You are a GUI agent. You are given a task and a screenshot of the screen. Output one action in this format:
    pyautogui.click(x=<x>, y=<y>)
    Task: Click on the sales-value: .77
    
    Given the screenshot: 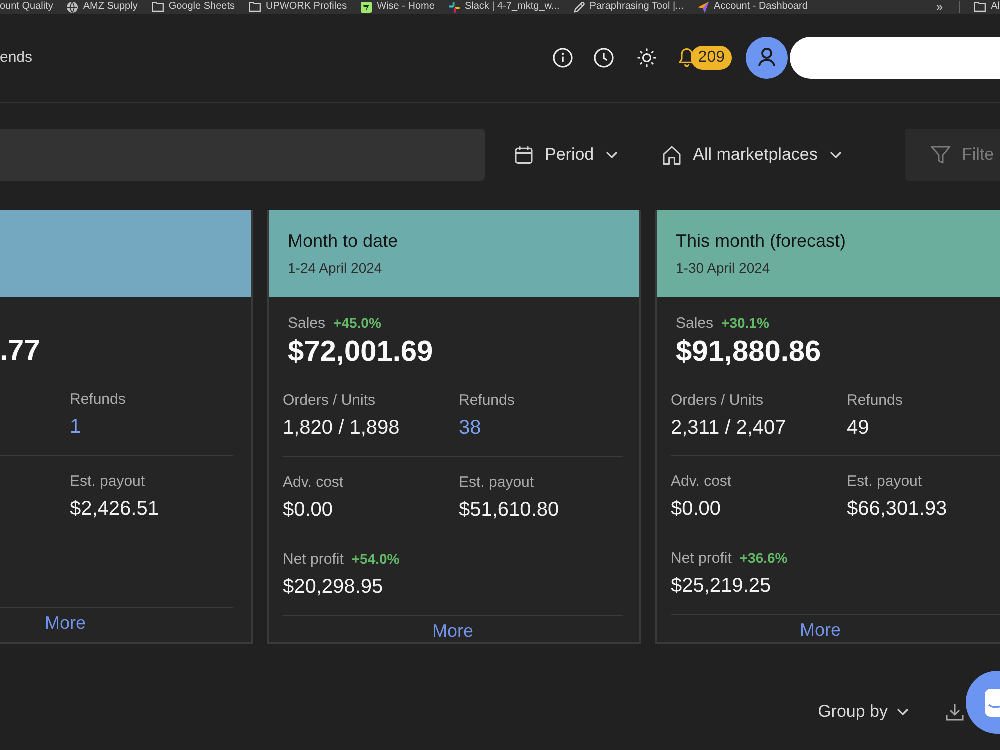 What is the action you would take?
    pyautogui.click(x=21, y=351)
    